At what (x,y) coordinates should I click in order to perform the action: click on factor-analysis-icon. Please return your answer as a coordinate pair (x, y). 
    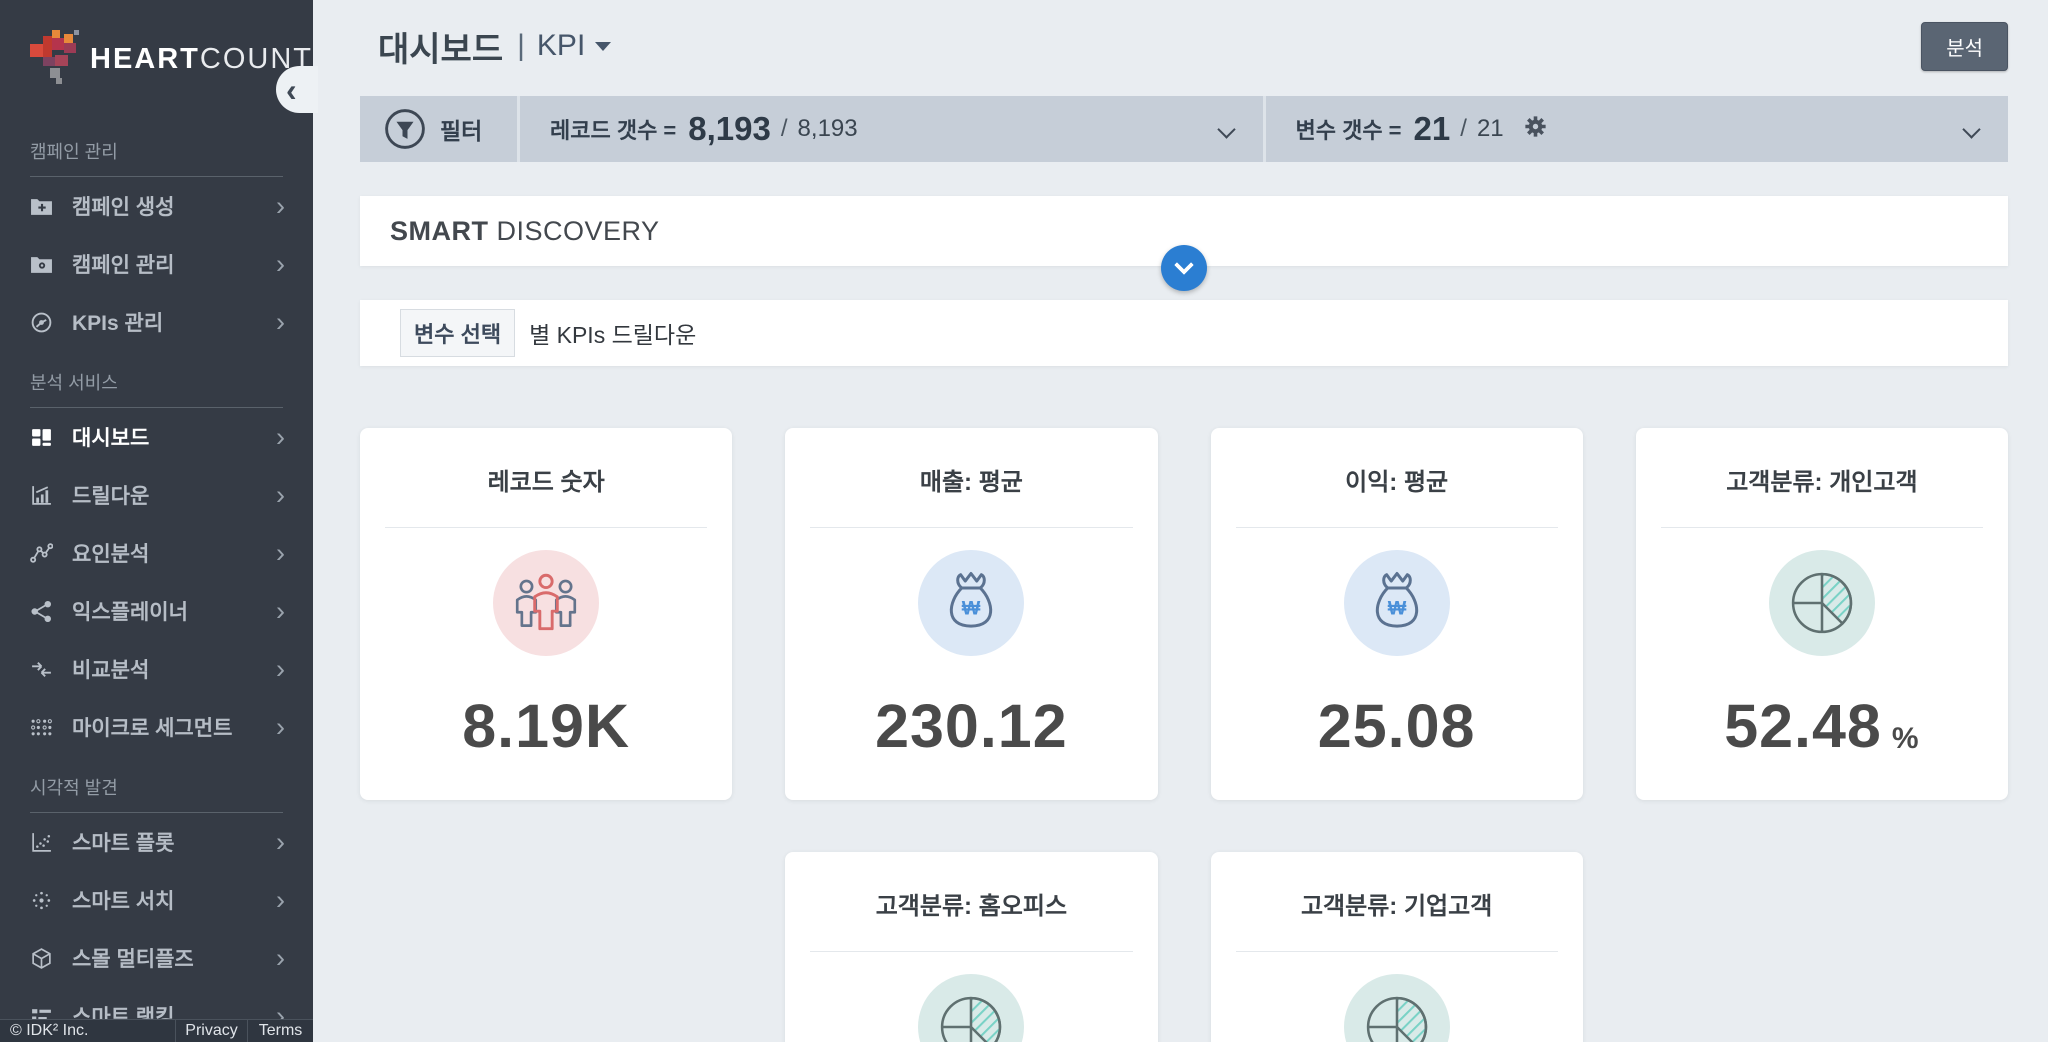
    Looking at the image, I should click on (45, 553).